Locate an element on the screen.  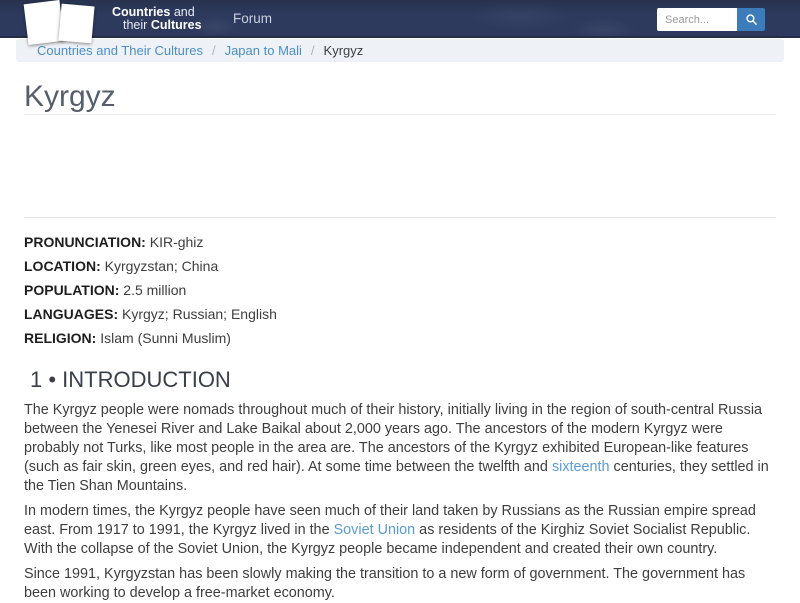
fact-value: Kyrgyz; Russian; English is located at coordinates (199, 314).